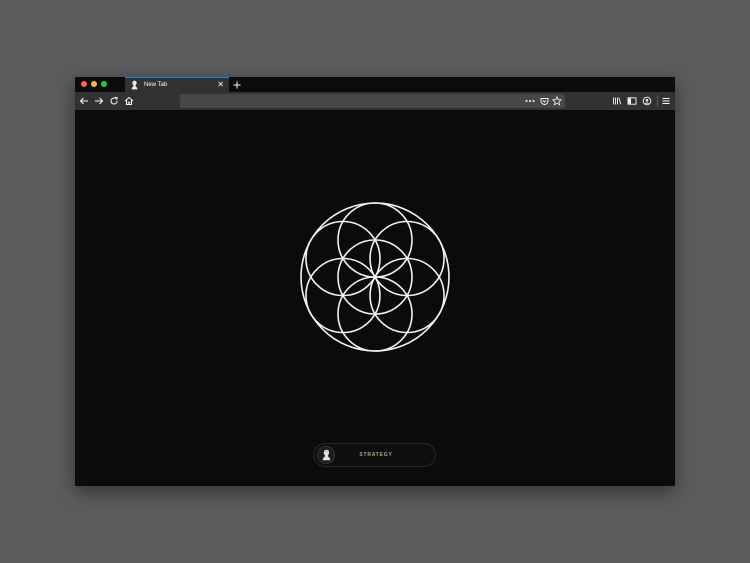 This screenshot has height=563, width=750. I want to click on hamburger-menu-icon, so click(666, 101).